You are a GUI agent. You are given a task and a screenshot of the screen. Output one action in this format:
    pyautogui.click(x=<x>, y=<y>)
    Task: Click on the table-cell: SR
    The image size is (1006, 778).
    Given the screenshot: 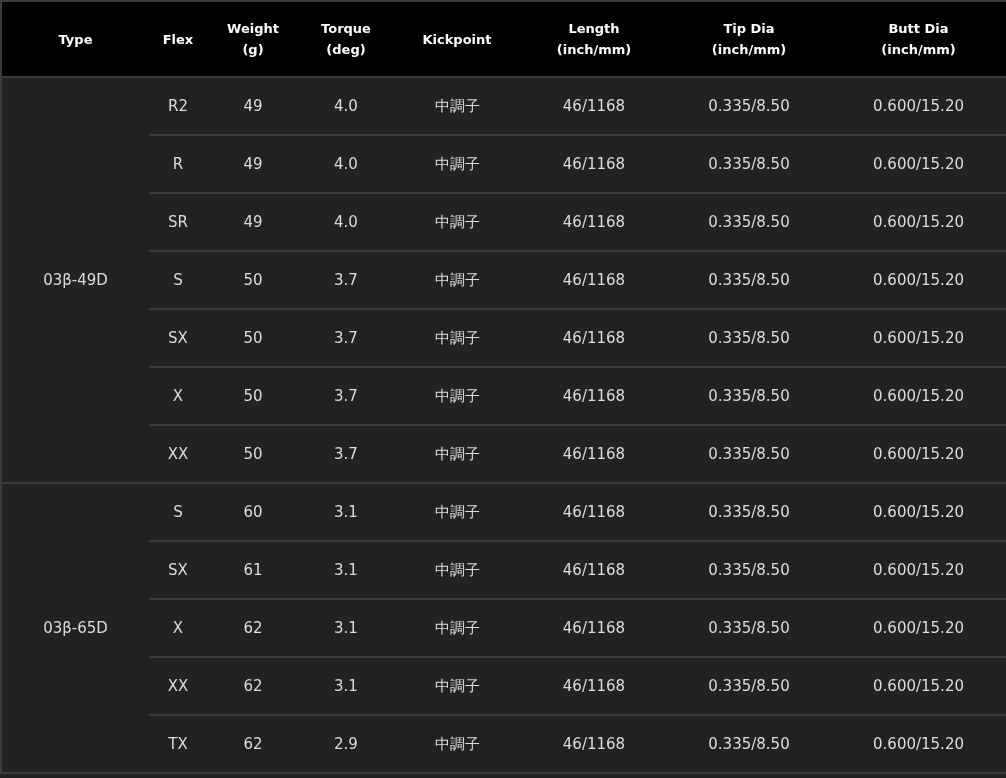 What is the action you would take?
    pyautogui.click(x=178, y=222)
    